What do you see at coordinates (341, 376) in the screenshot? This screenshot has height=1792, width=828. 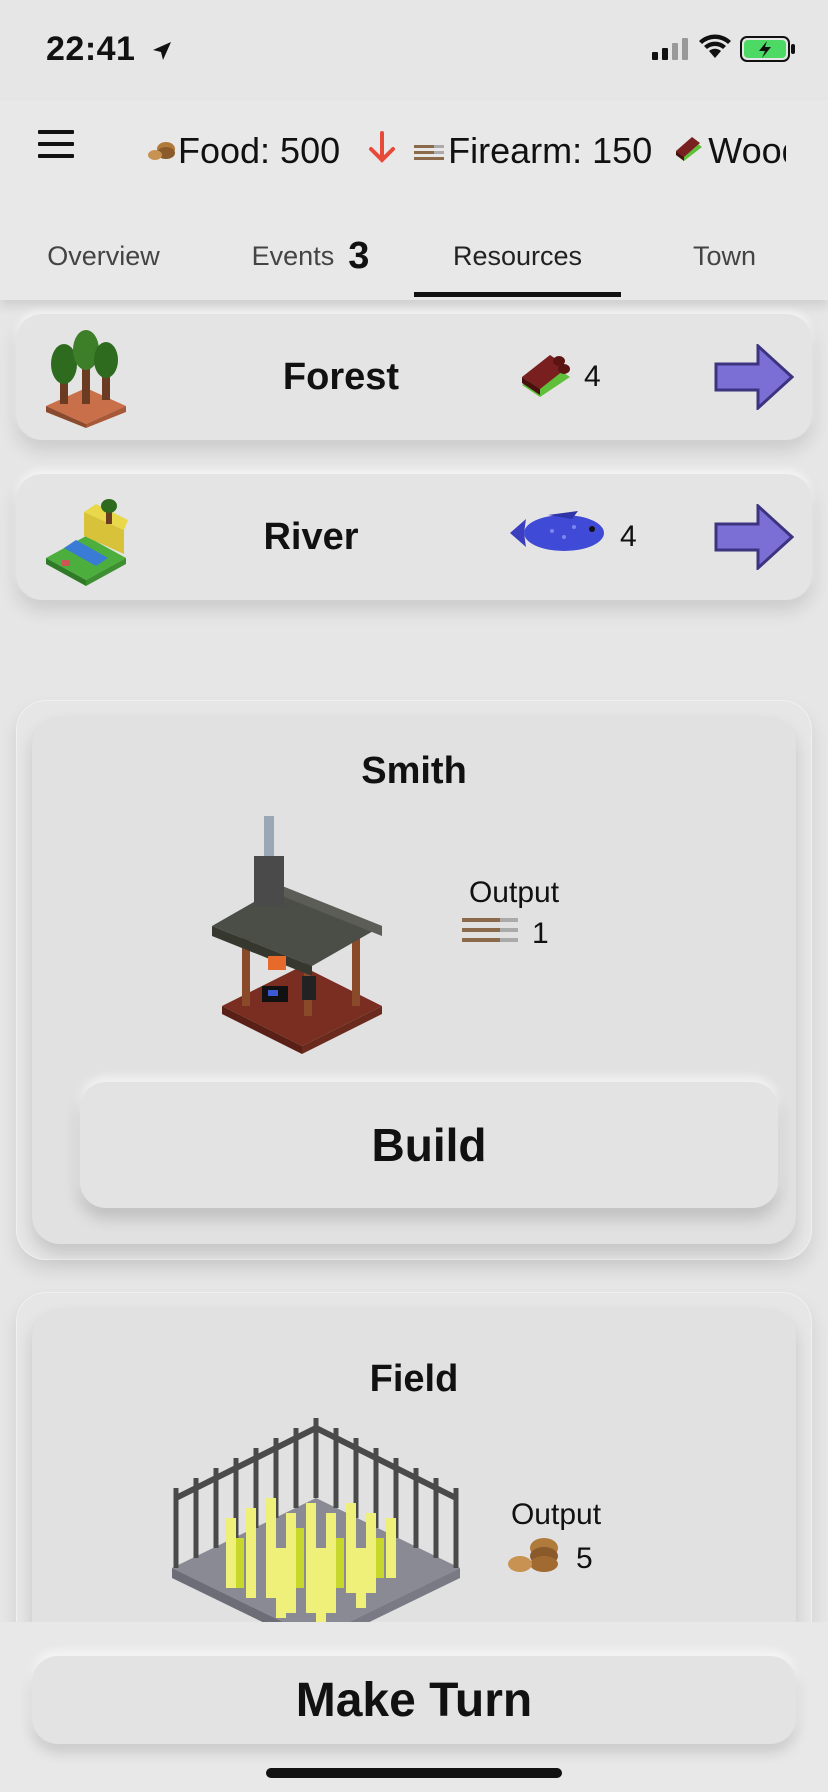 I see `resource-site-name: Forest` at bounding box center [341, 376].